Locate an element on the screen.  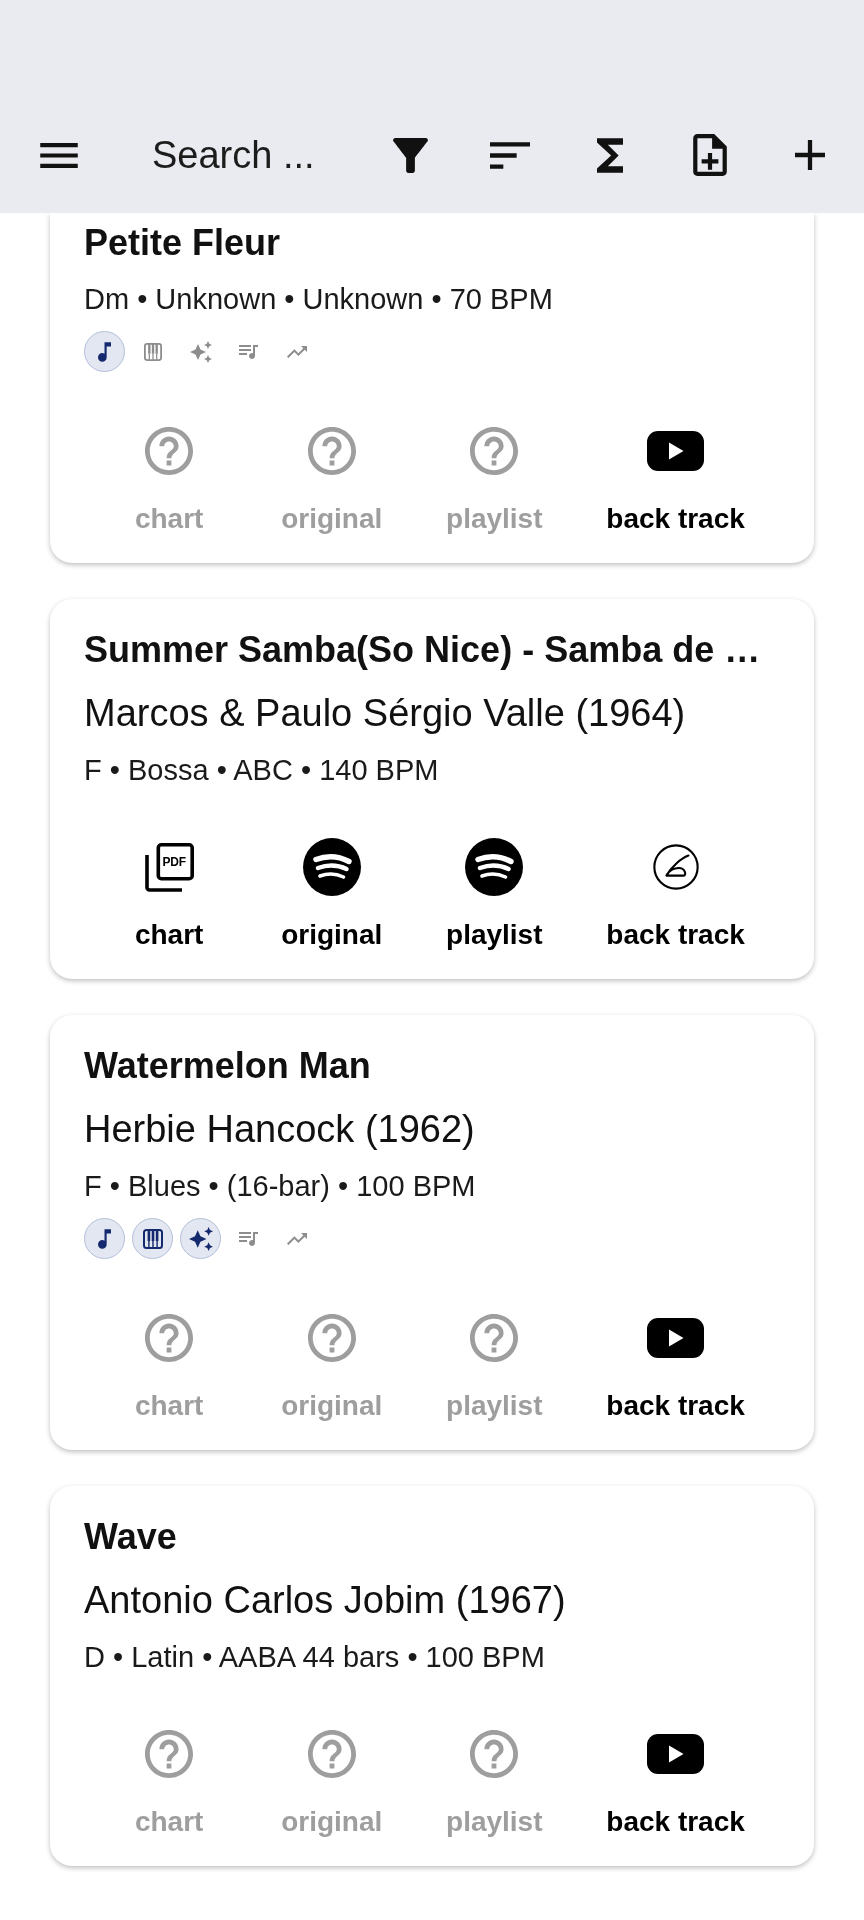
composer-text: Marcos & Paulo Sérgio Valle (1964) is located at coordinates (385, 713).